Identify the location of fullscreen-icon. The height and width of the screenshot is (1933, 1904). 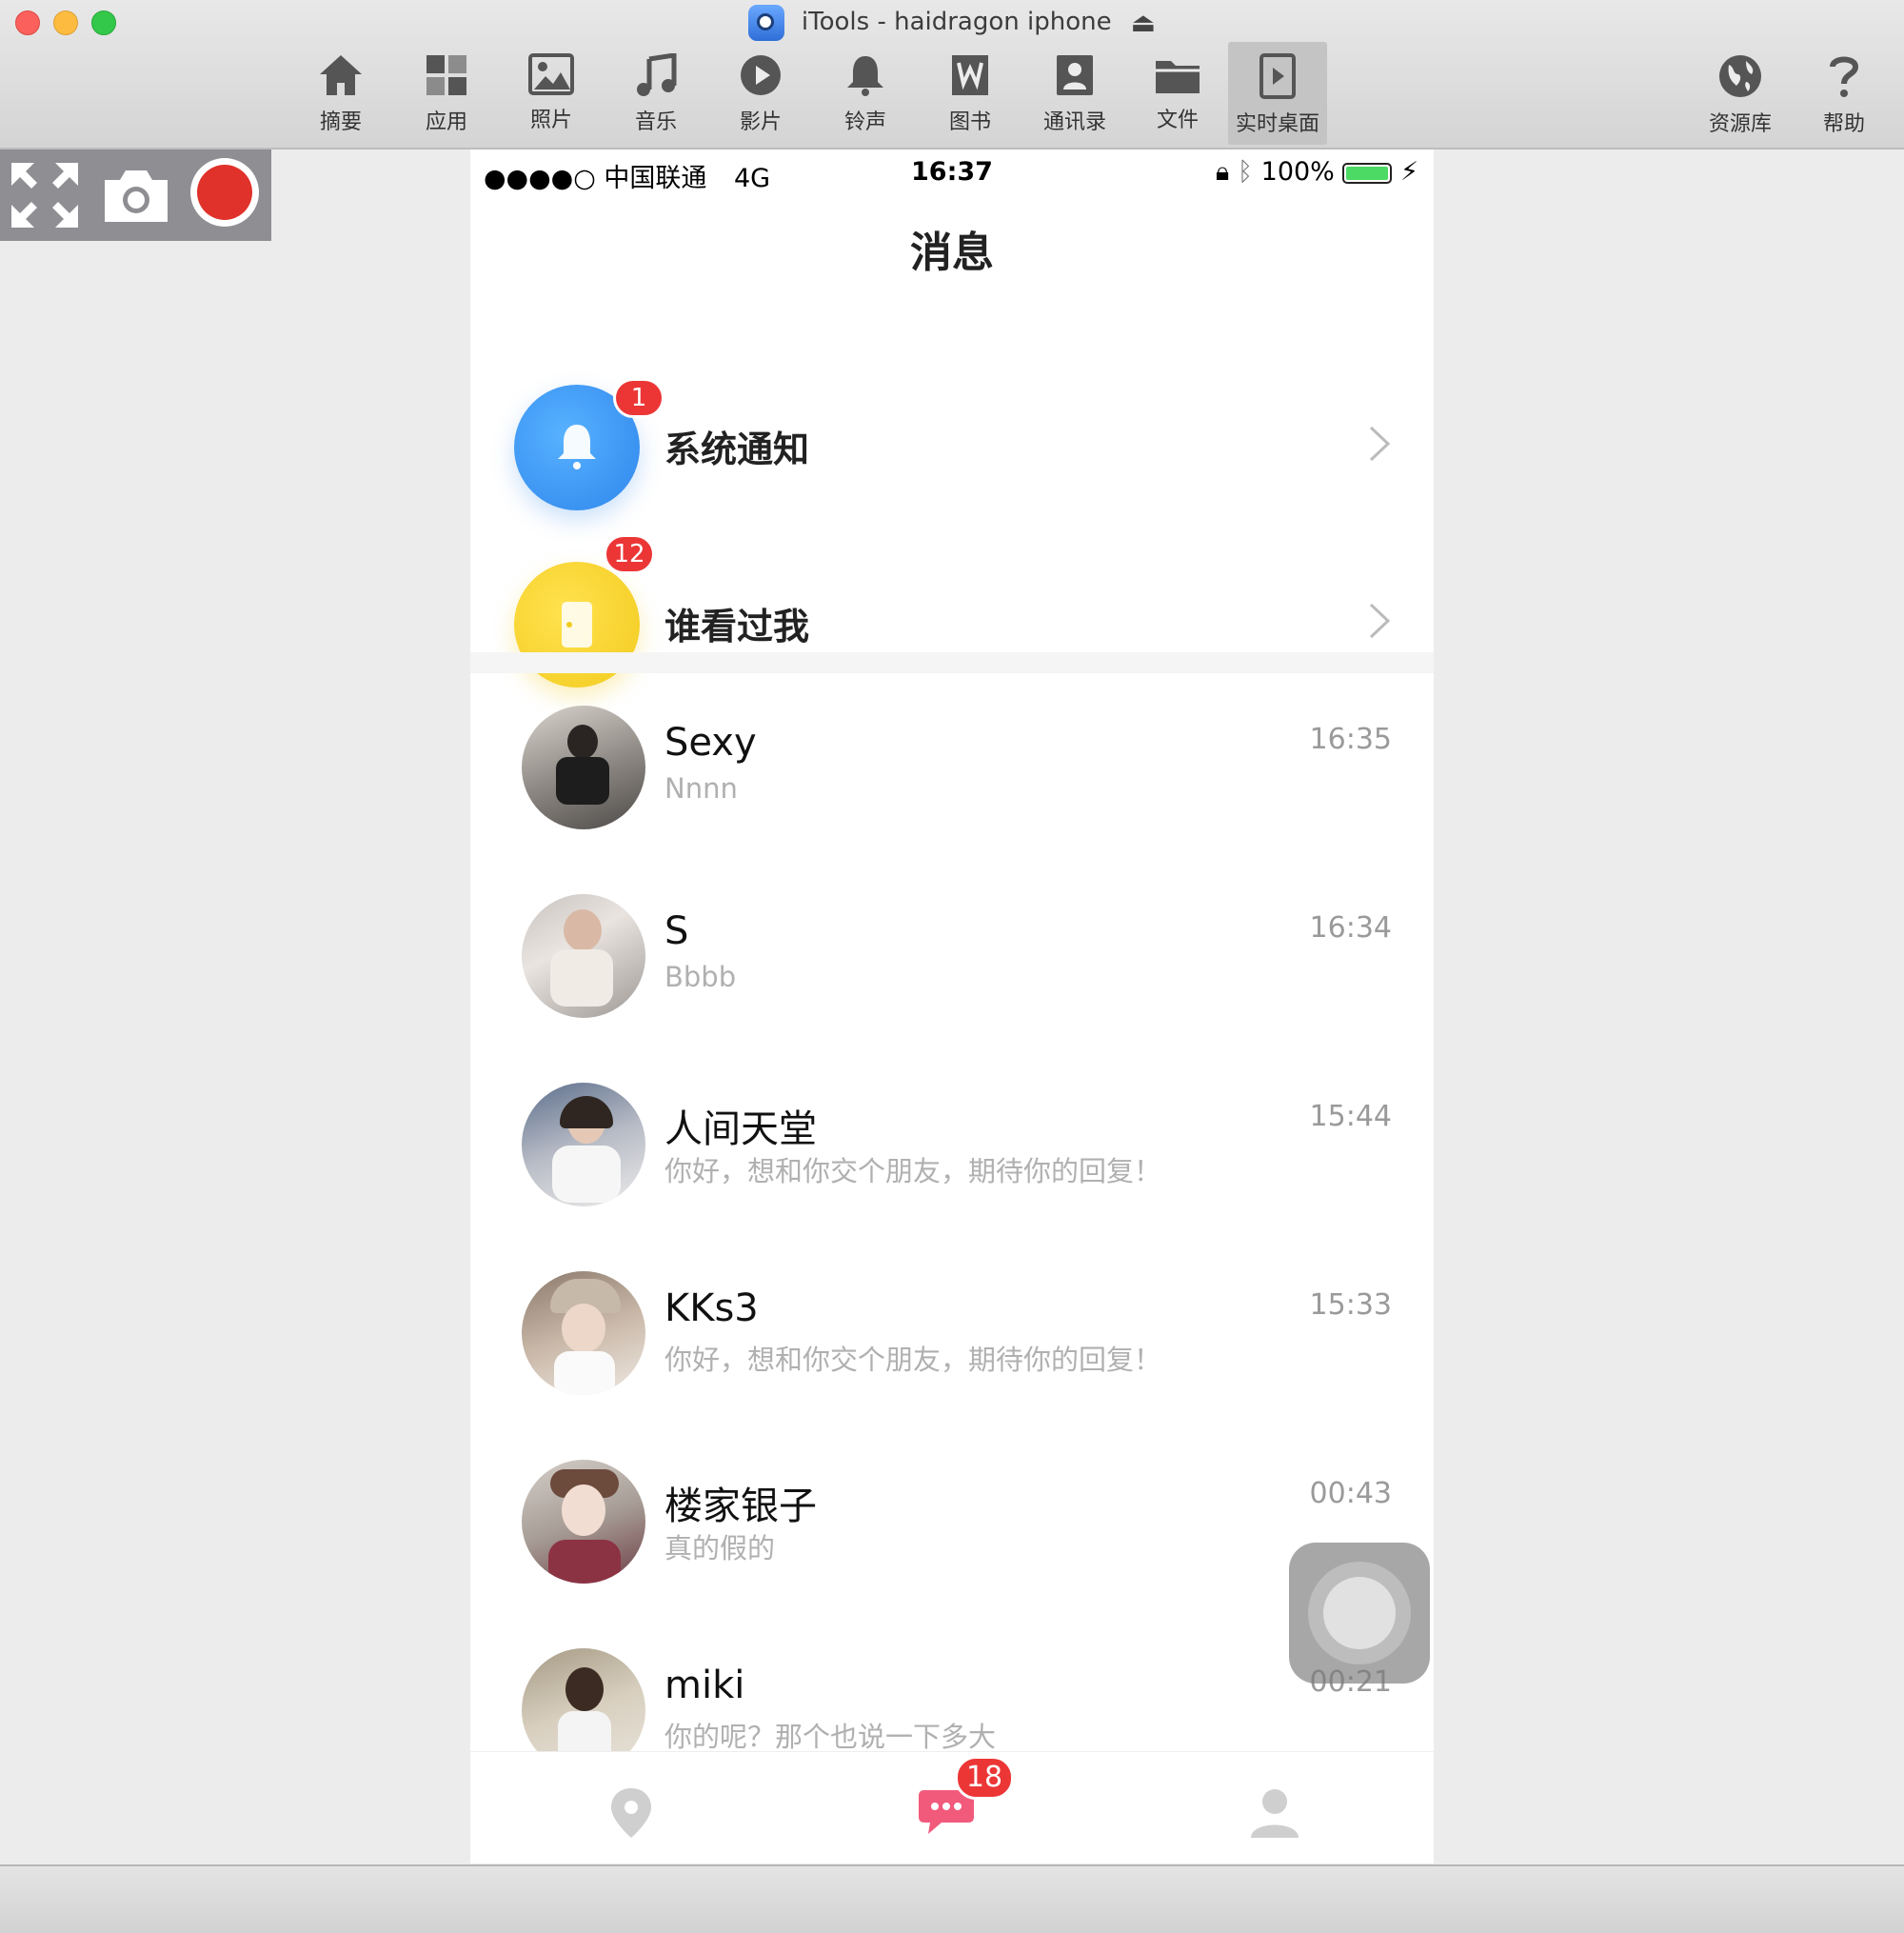
(45, 195).